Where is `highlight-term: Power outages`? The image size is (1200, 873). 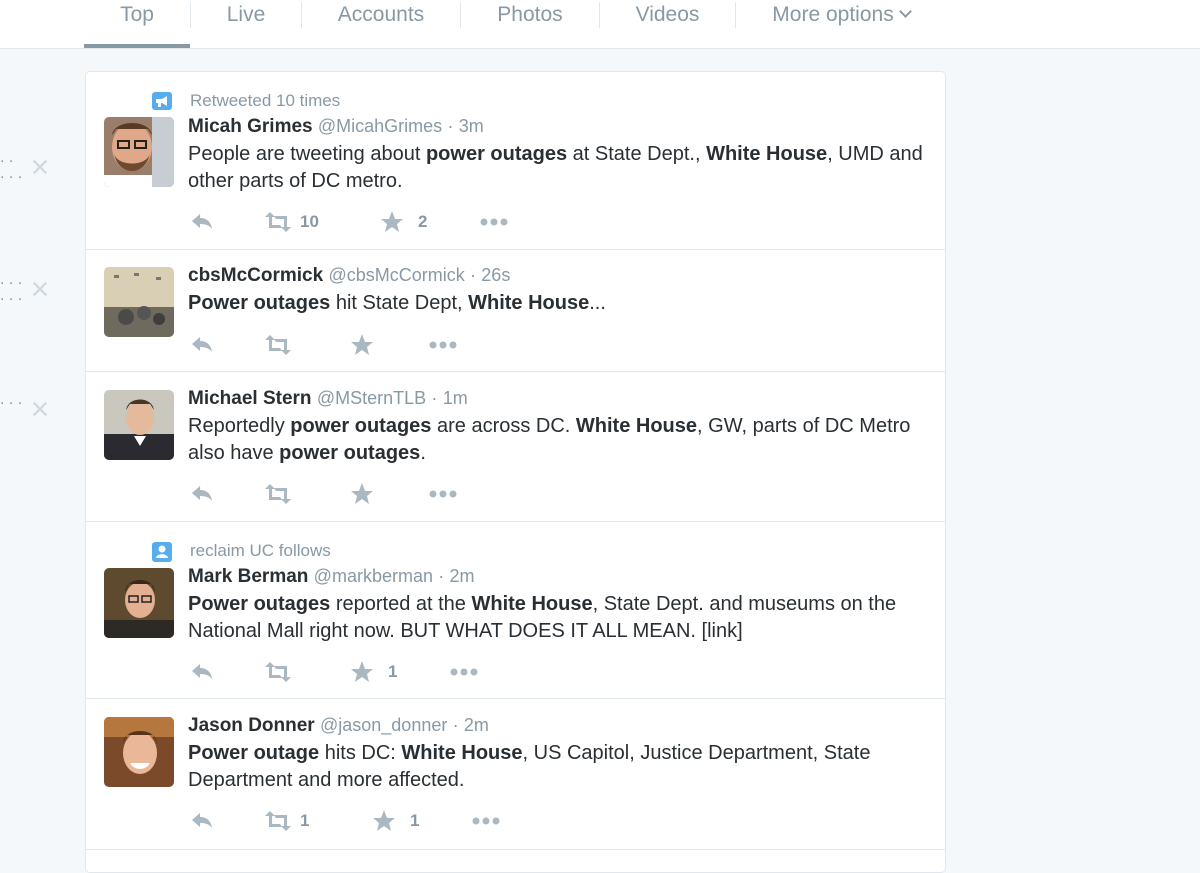 highlight-term: Power outages is located at coordinates (259, 303).